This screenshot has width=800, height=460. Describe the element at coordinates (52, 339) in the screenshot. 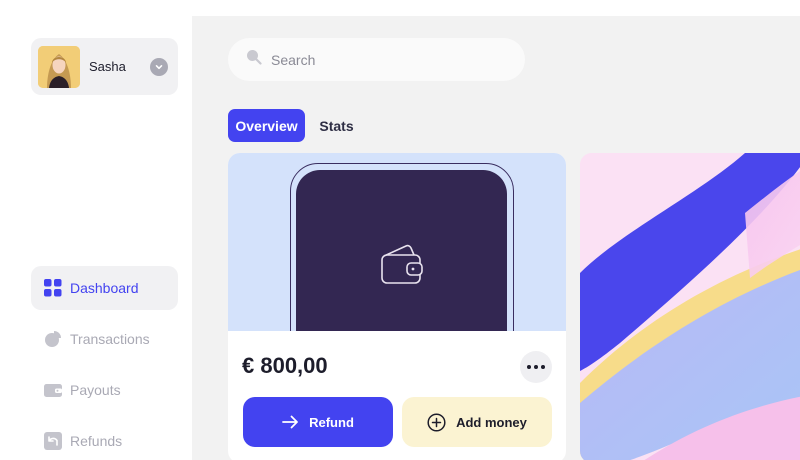

I see `pie-chart-icon` at that location.